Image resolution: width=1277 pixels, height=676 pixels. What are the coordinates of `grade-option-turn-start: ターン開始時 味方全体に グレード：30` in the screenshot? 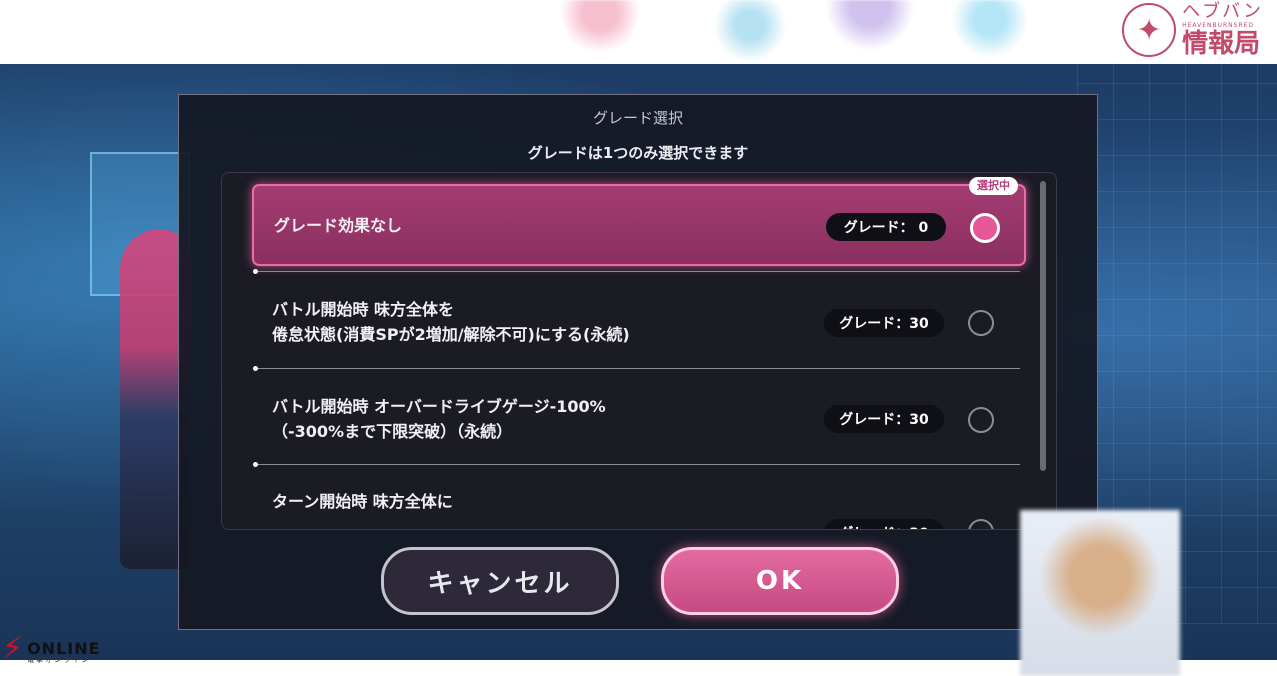 It's located at (637, 501).